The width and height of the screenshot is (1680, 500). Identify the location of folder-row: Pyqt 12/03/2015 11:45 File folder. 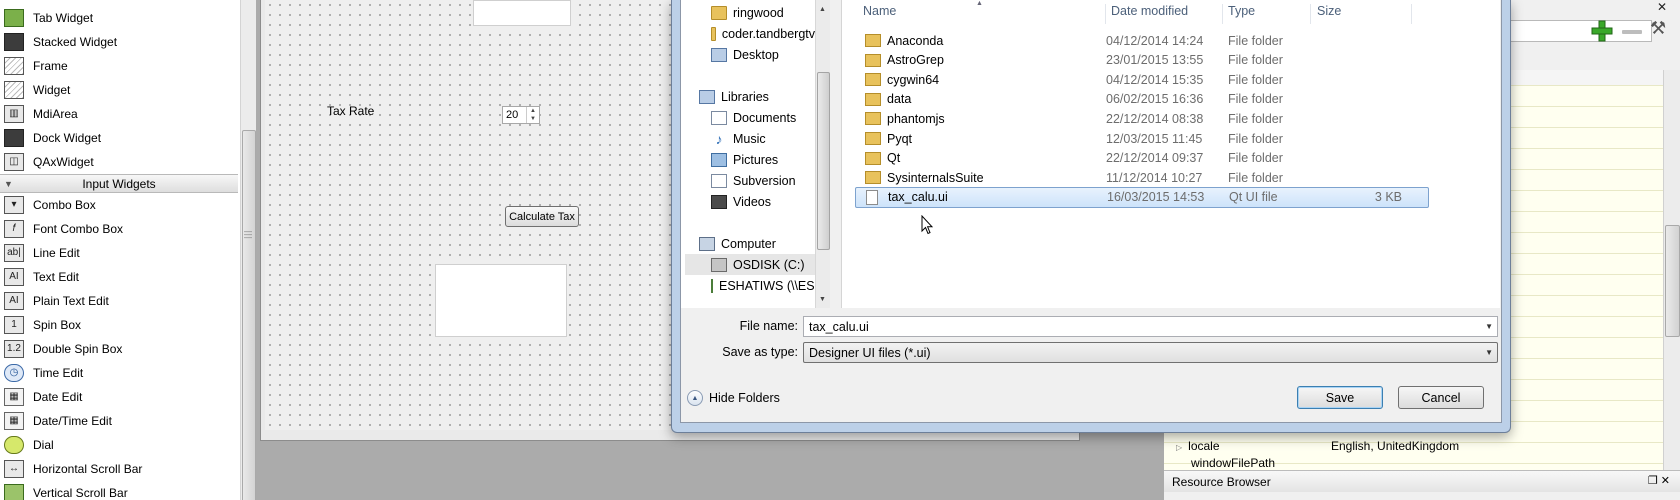
(1177, 138).